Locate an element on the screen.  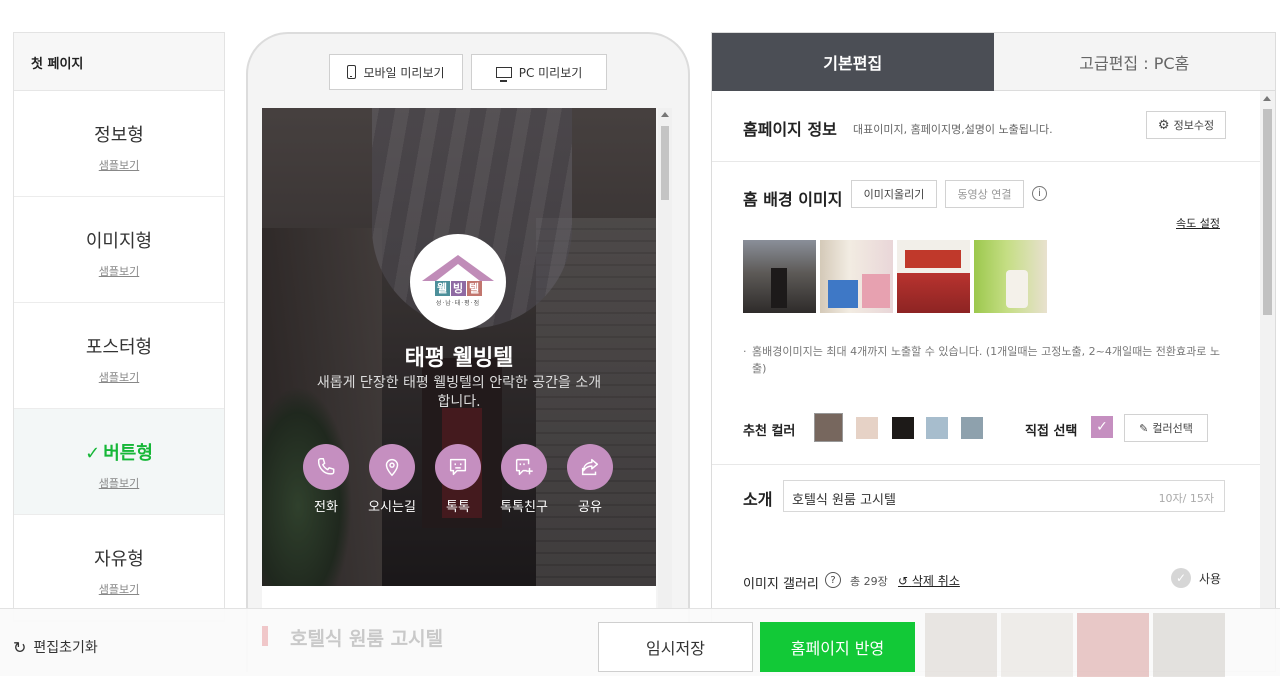
home-info-title: 홈페이지 정보 is located at coordinates (790, 129).